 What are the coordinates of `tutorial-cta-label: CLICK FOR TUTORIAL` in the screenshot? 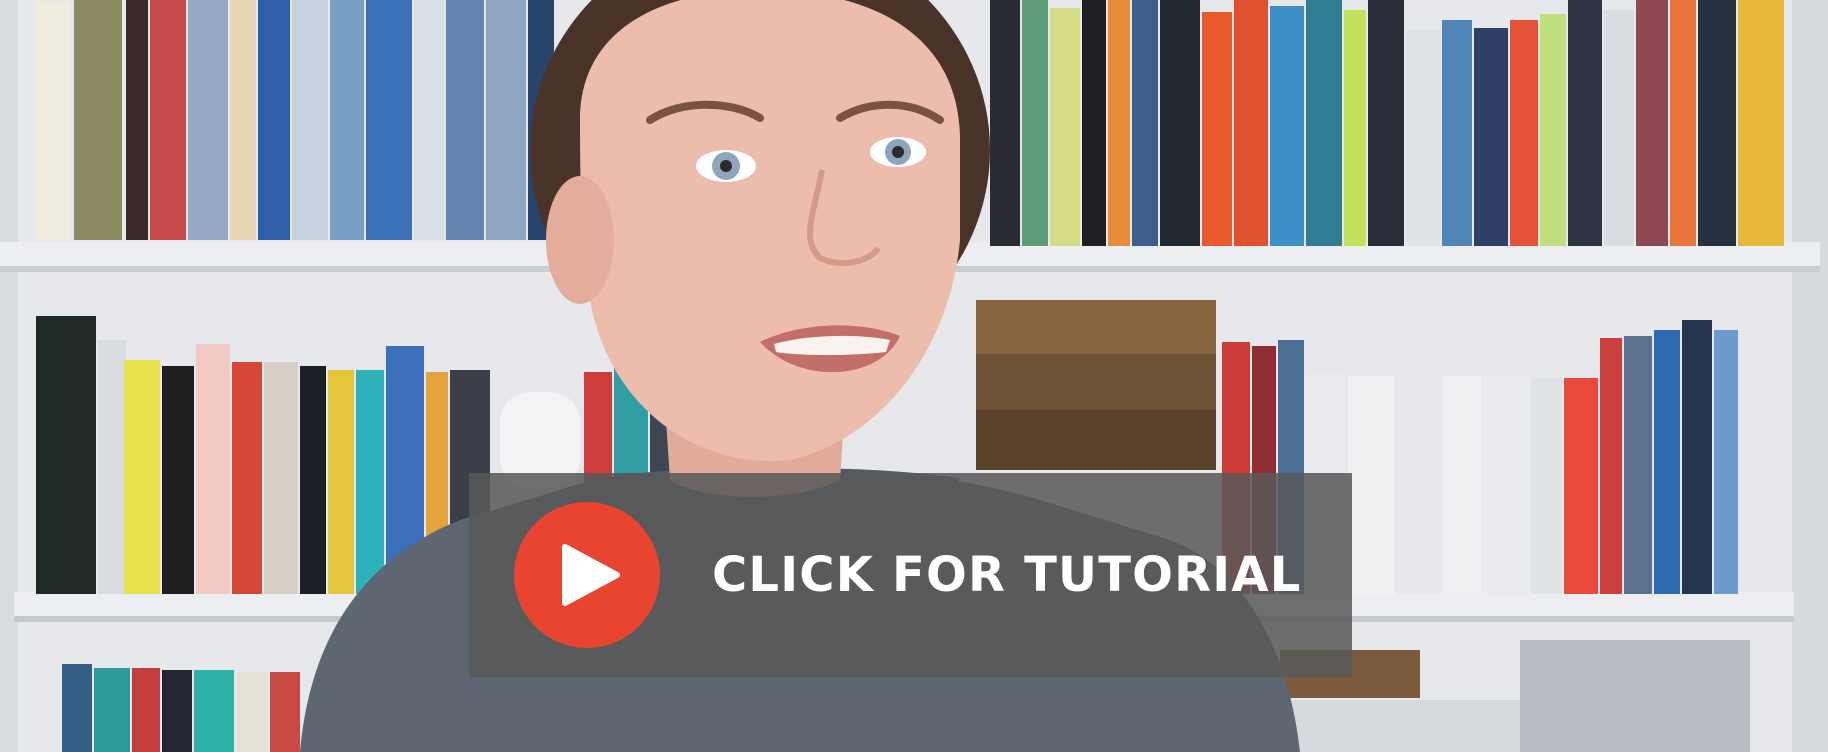 It's located at (1007, 575).